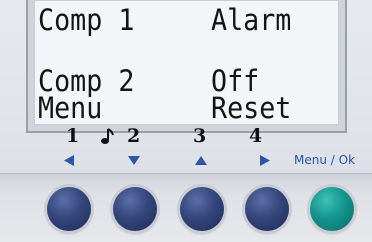 This screenshot has width=372, height=242. Describe the element at coordinates (134, 160) in the screenshot. I see `down-arrow-icon` at that location.